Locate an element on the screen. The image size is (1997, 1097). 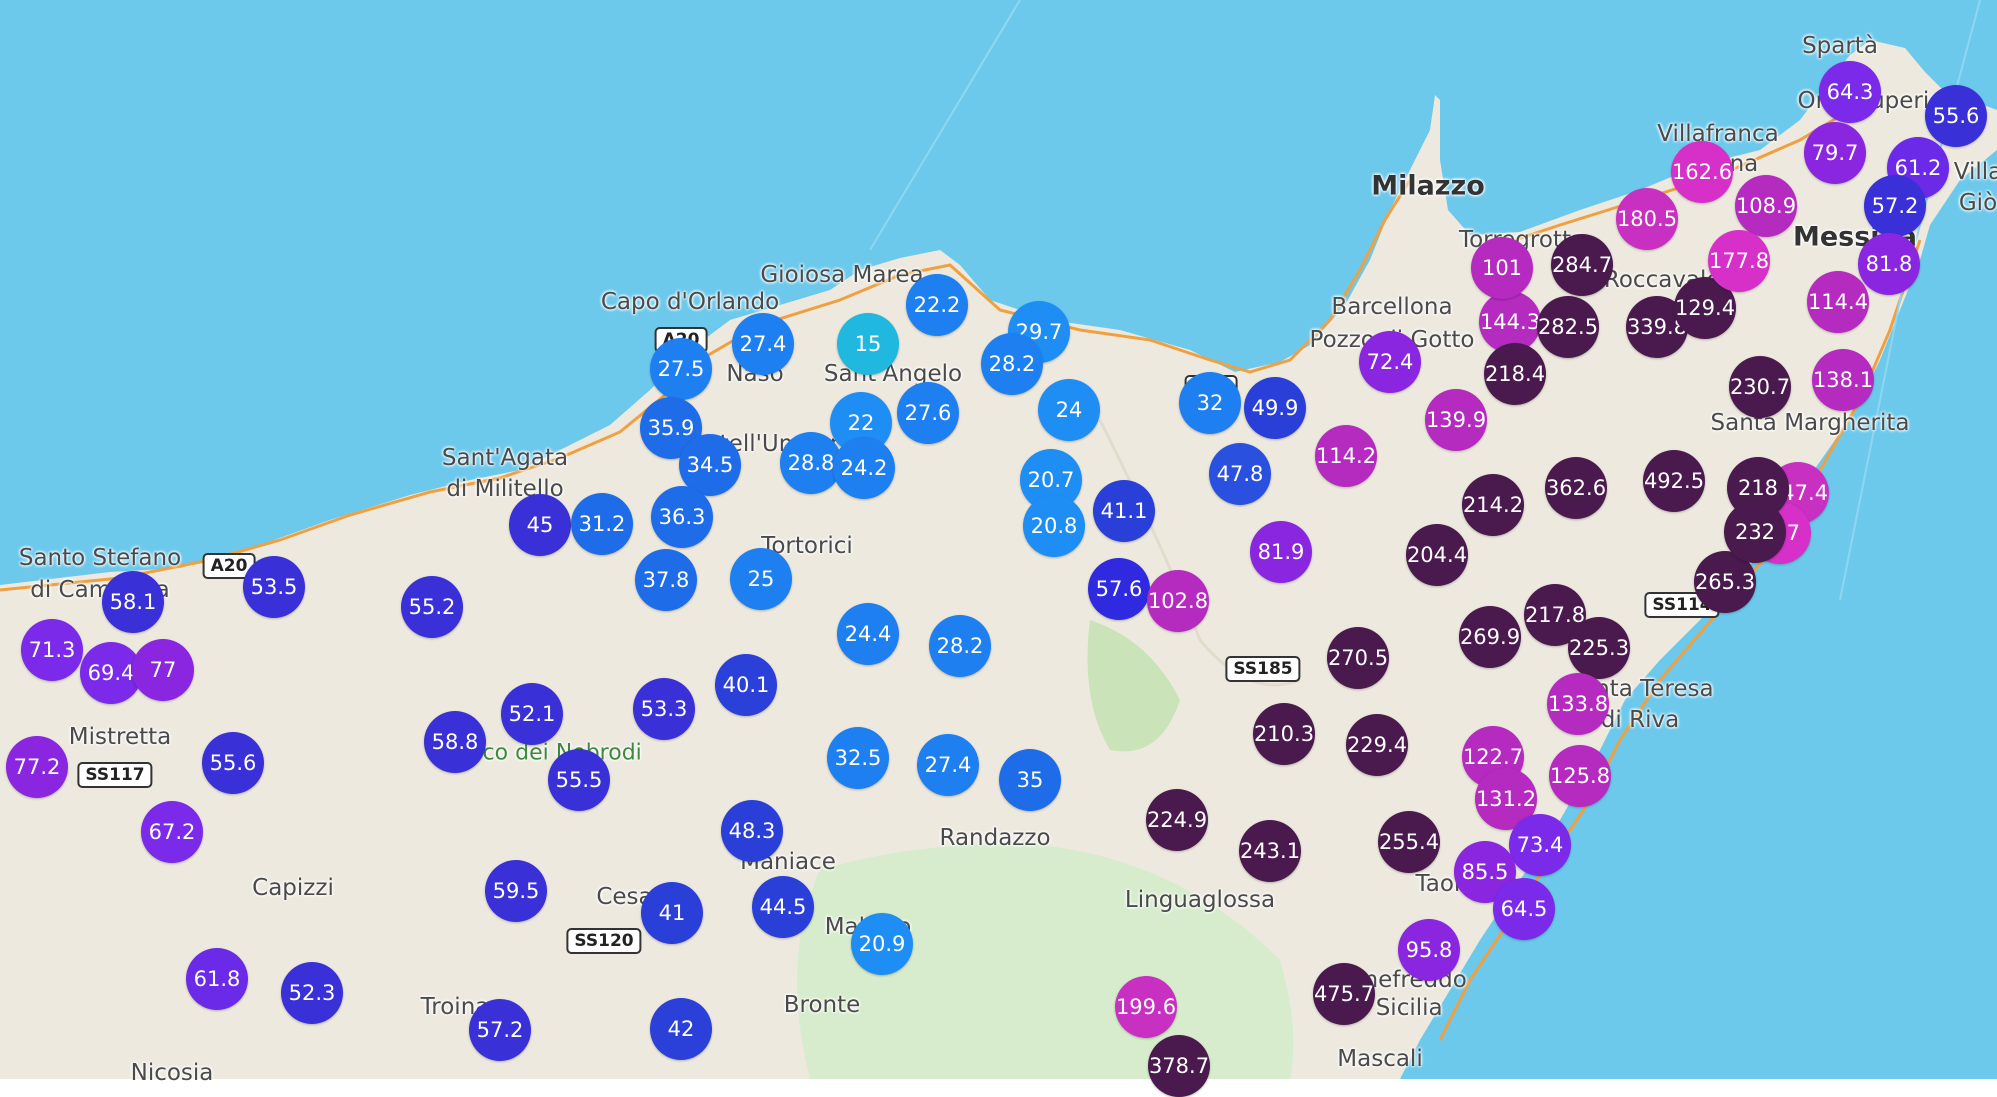
rainfall-marker: 199.6 is located at coordinates (1146, 1007).